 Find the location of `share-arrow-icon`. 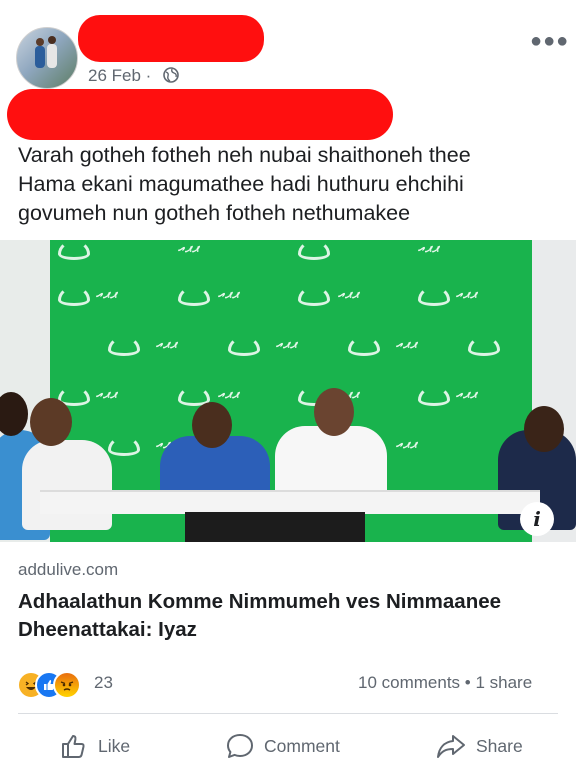

share-arrow-icon is located at coordinates (451, 746).